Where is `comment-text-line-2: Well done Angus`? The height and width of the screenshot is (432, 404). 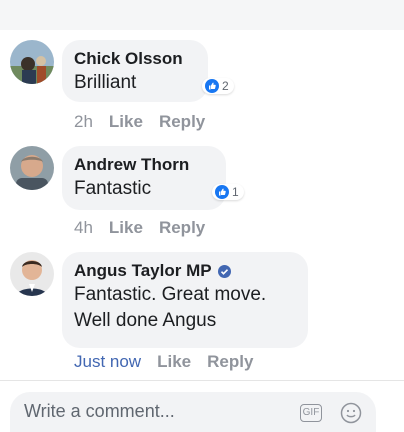
comment-text-line-2: Well done Angus is located at coordinates (145, 320).